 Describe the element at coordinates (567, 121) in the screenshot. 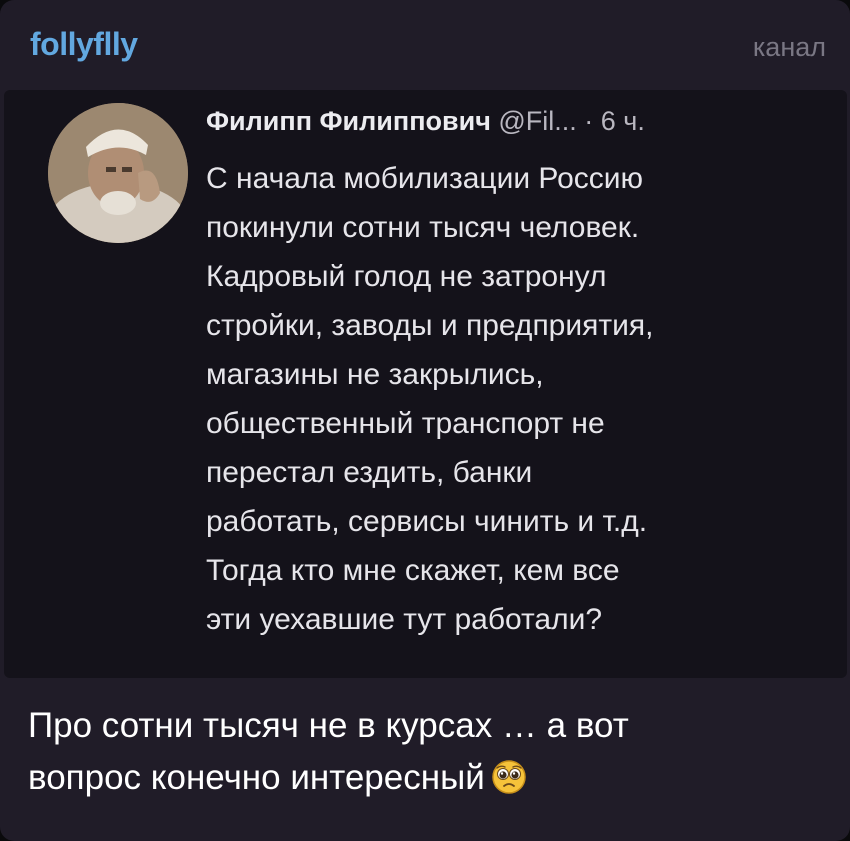

I see `author-handle-and-time: @Fil... · 6 ч.` at that location.